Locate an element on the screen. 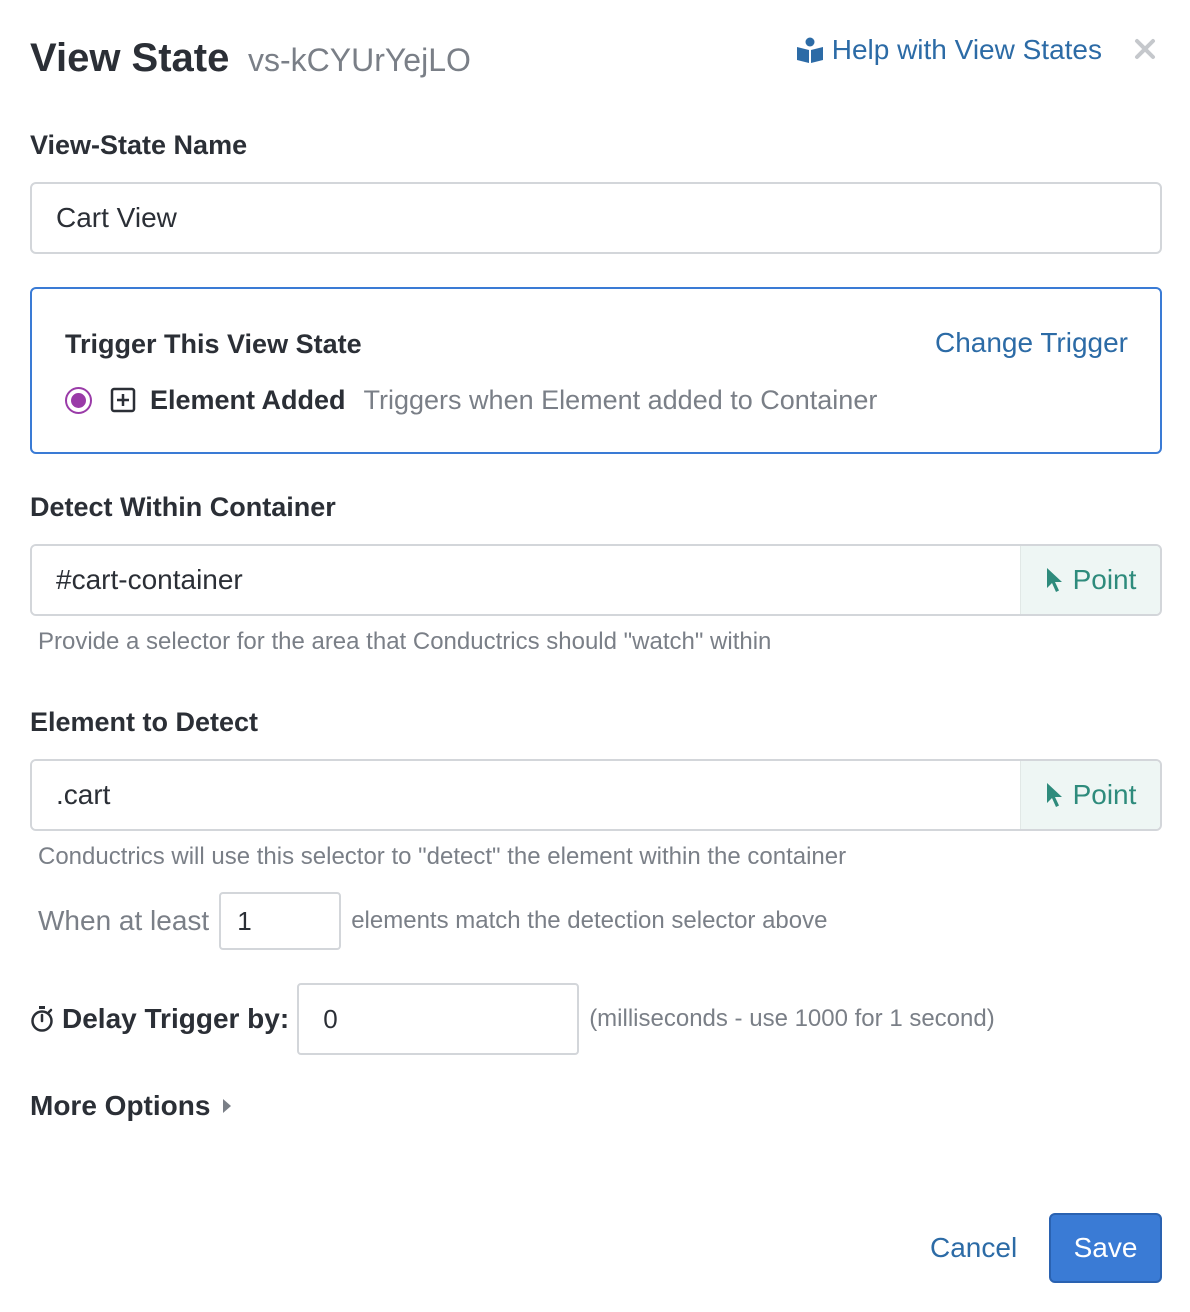 This screenshot has width=1190, height=1312. view-state-name-input is located at coordinates (596, 218).